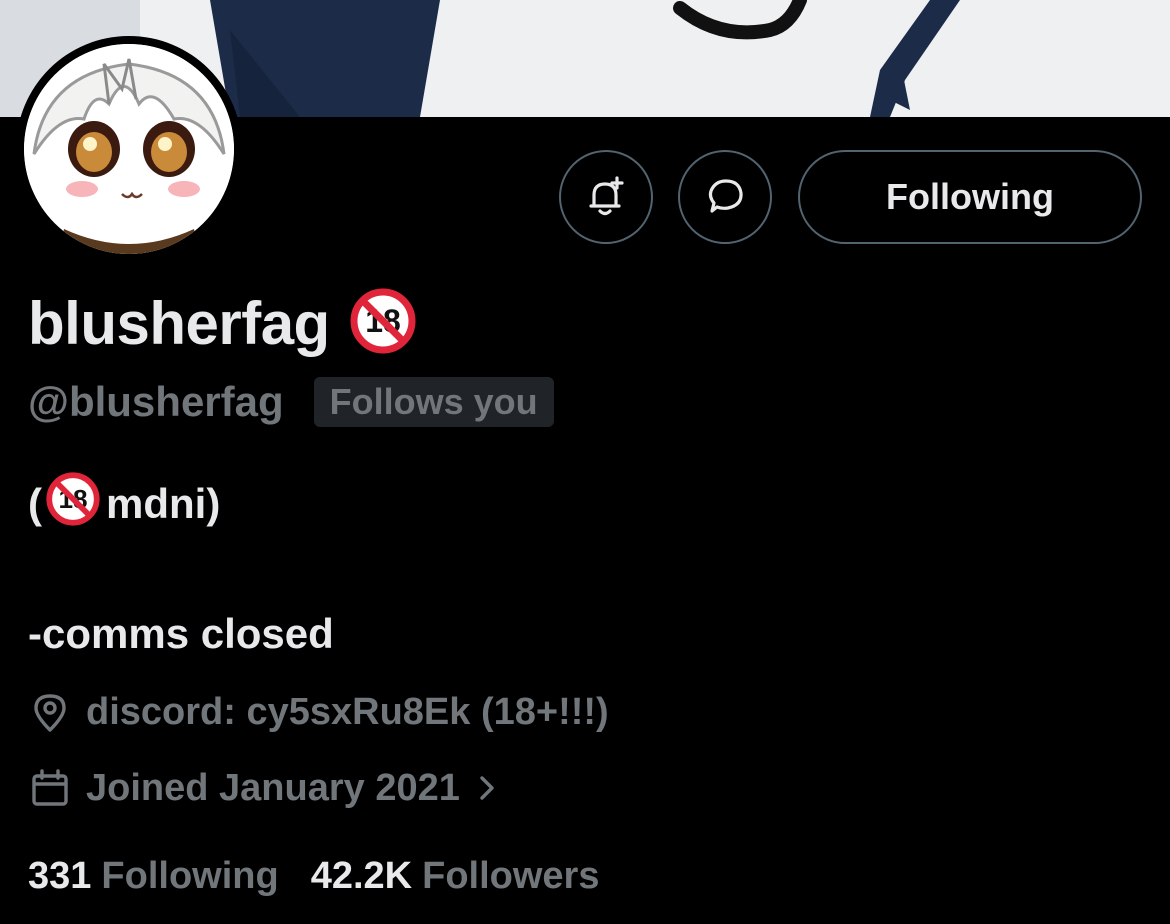 The height and width of the screenshot is (924, 1170). Describe the element at coordinates (163, 503) in the screenshot. I see `bio-text: mdni)` at that location.